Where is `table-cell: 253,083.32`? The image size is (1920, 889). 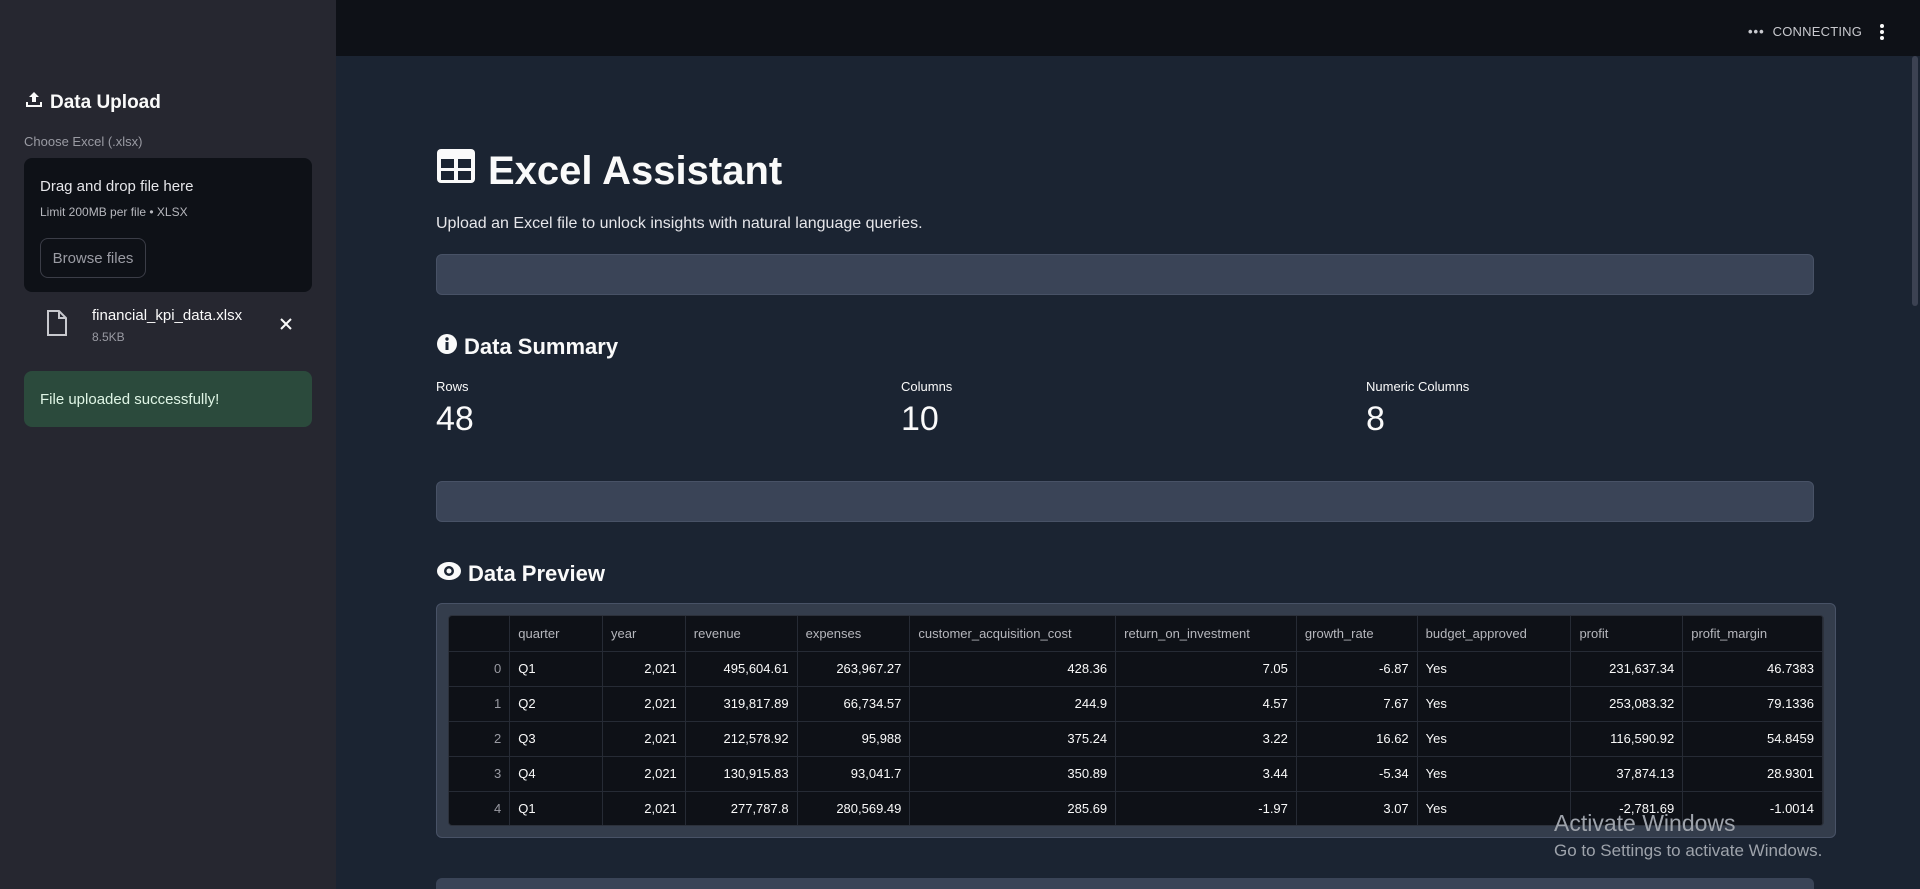
table-cell: 253,083.32 is located at coordinates (1627, 704).